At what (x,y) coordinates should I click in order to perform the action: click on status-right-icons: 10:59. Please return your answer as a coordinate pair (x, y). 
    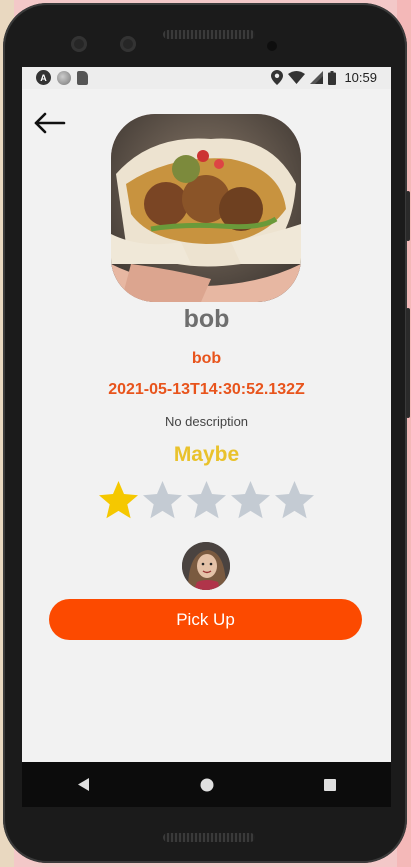
    Looking at the image, I should click on (324, 77).